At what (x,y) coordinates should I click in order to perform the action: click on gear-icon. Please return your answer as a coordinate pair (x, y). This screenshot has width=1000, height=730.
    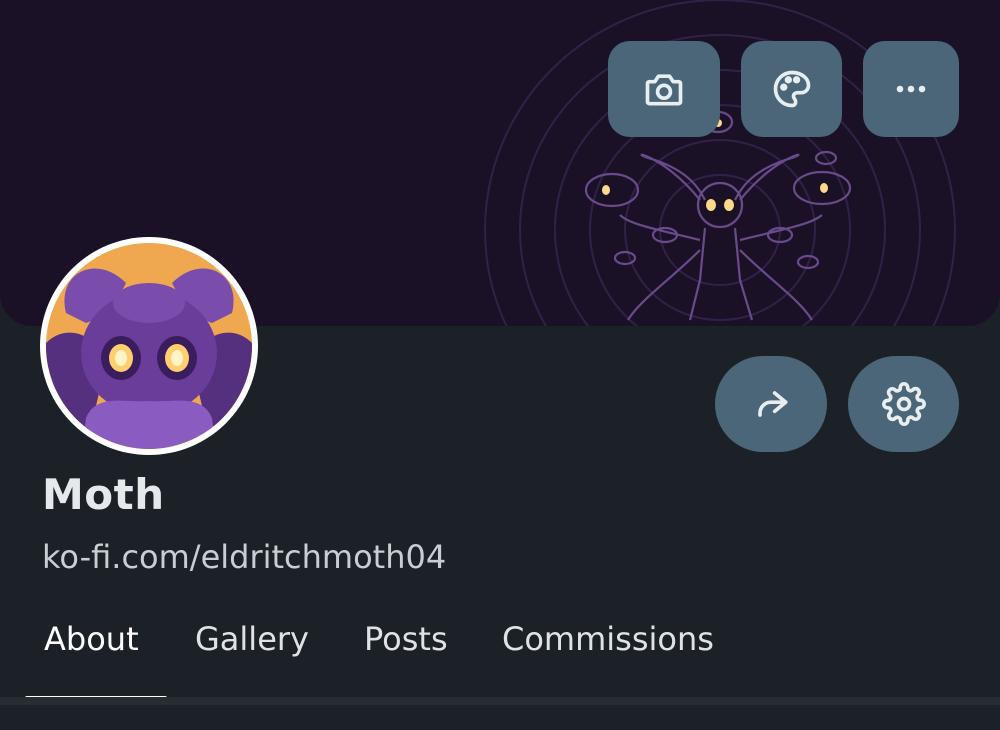
    Looking at the image, I should click on (903, 404).